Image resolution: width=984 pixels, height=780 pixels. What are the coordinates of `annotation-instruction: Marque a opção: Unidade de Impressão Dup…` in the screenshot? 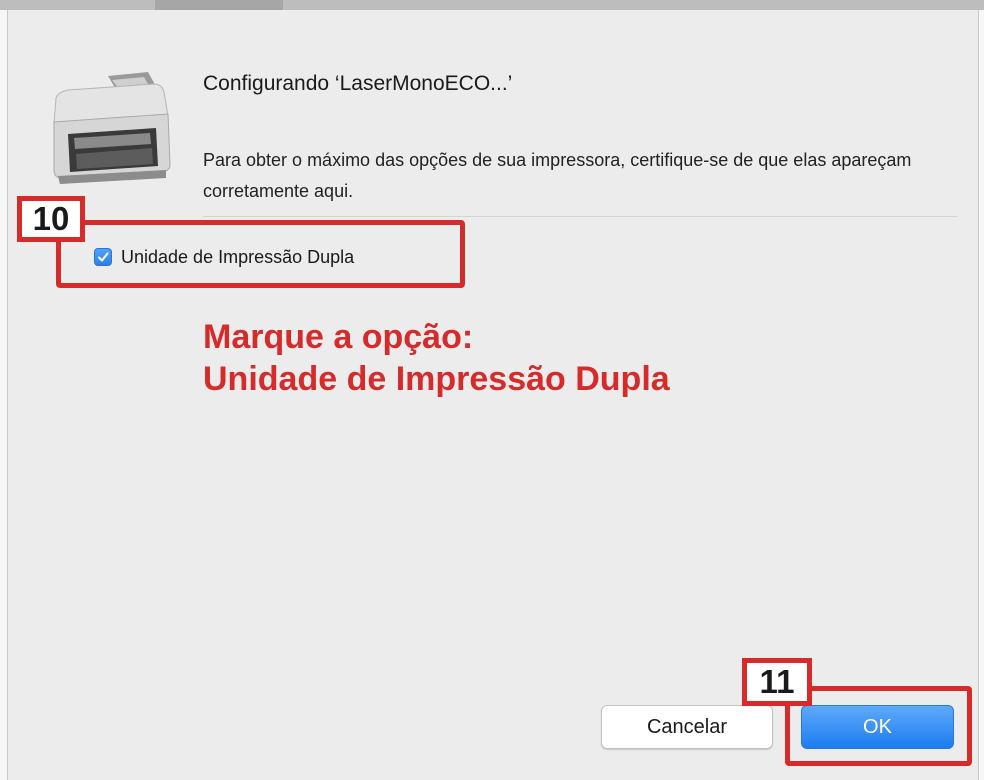 It's located at (436, 358).